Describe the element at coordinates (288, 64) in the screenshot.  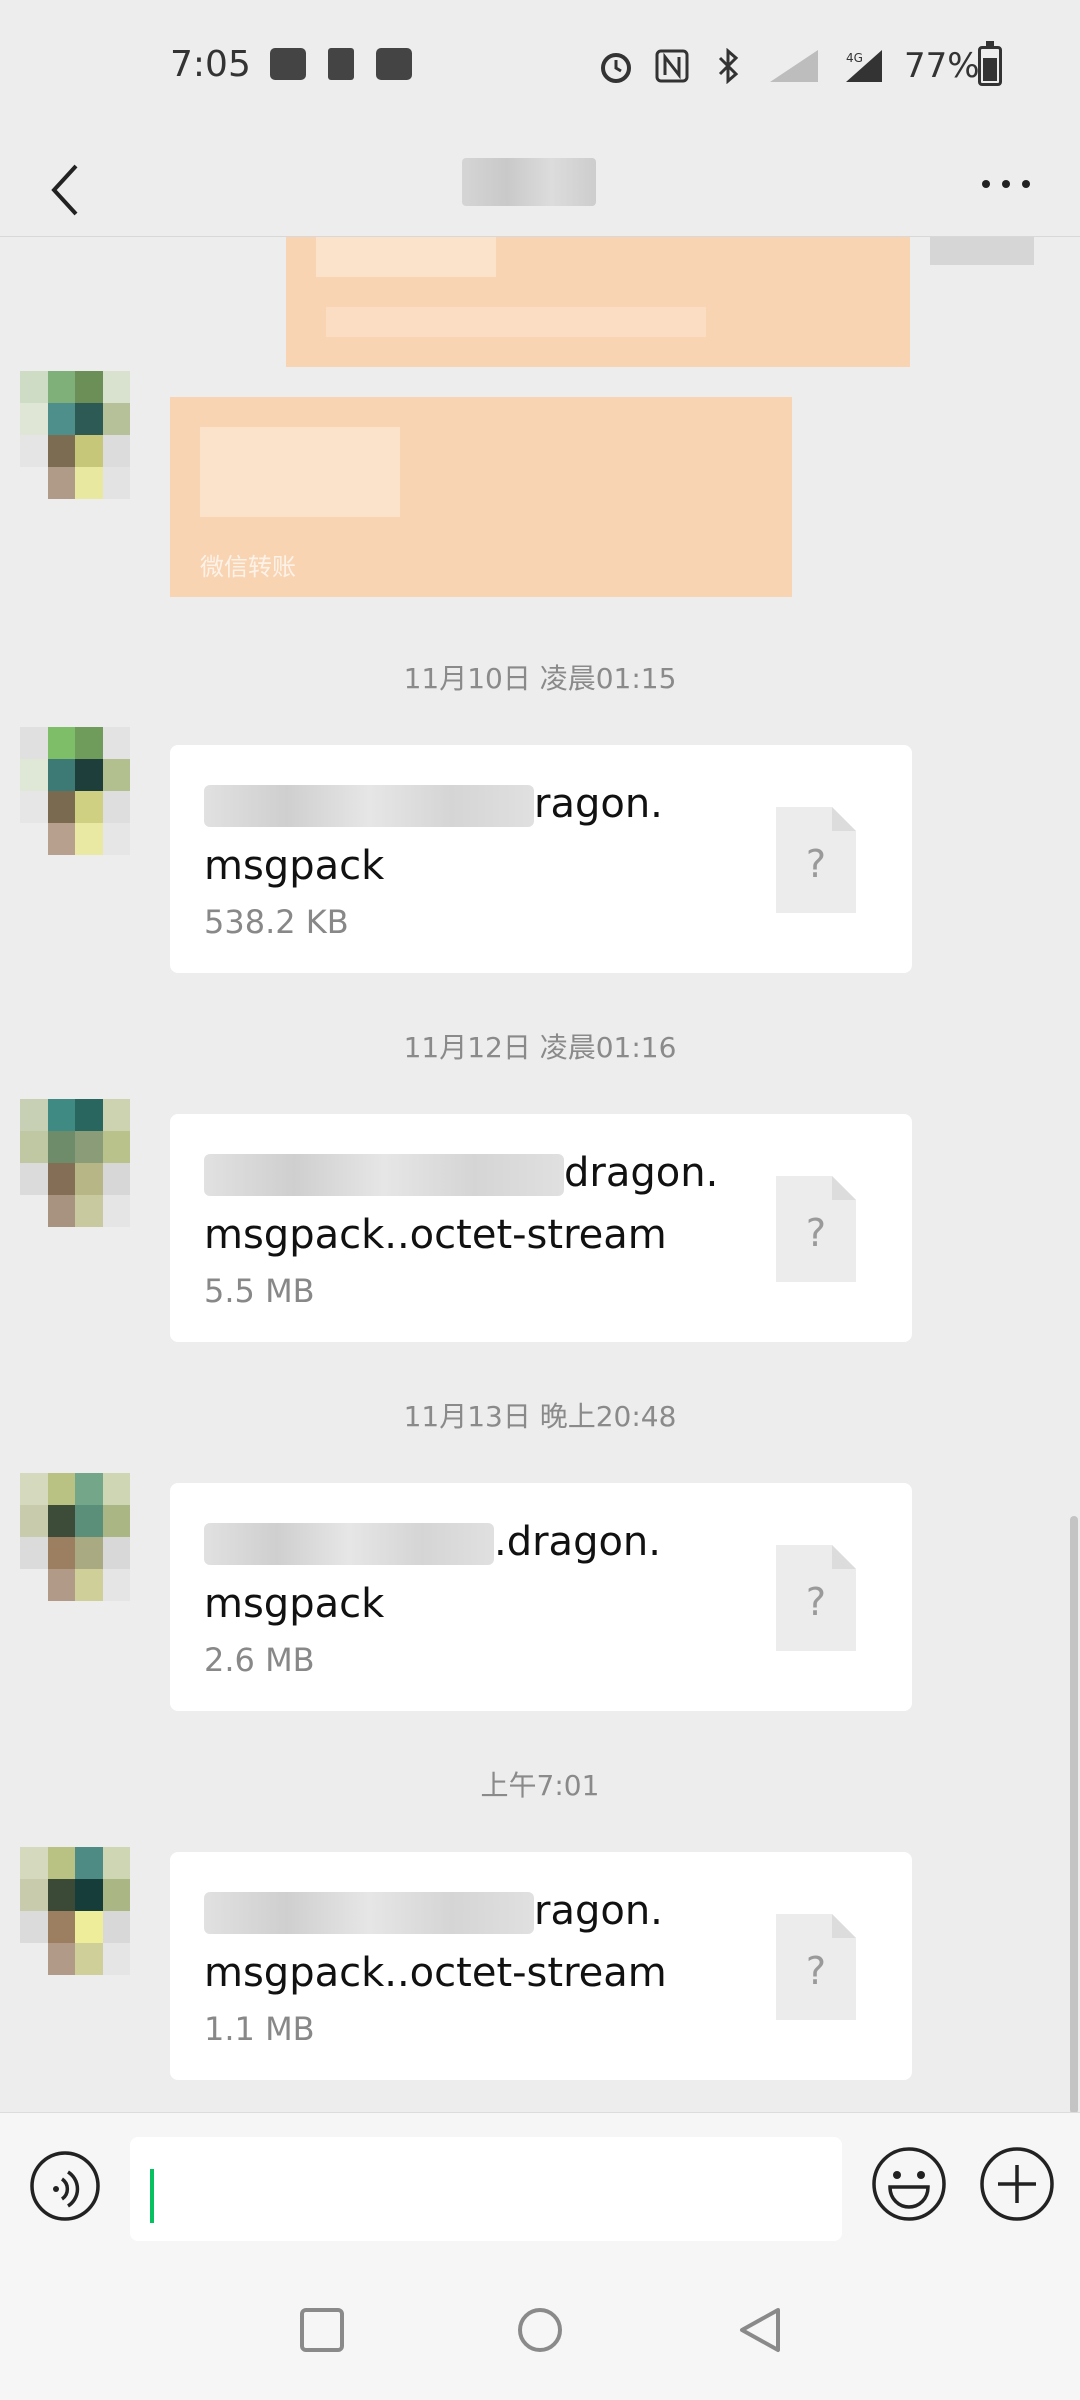
I see `notification-wallet-icon` at that location.